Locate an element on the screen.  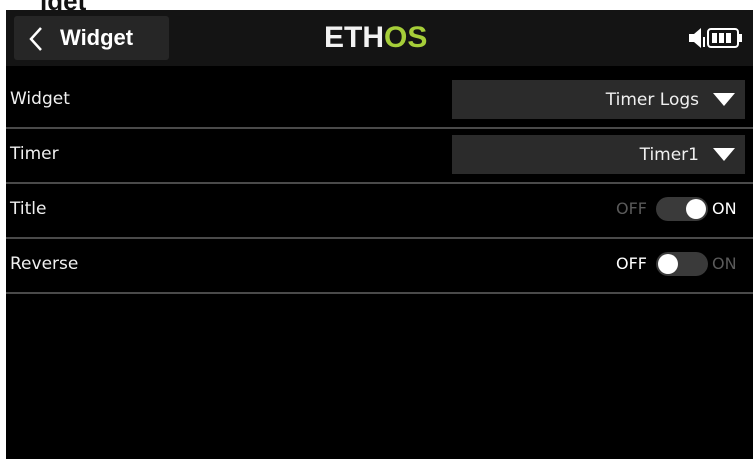
title-row: Title OFF ON is located at coordinates (379, 211).